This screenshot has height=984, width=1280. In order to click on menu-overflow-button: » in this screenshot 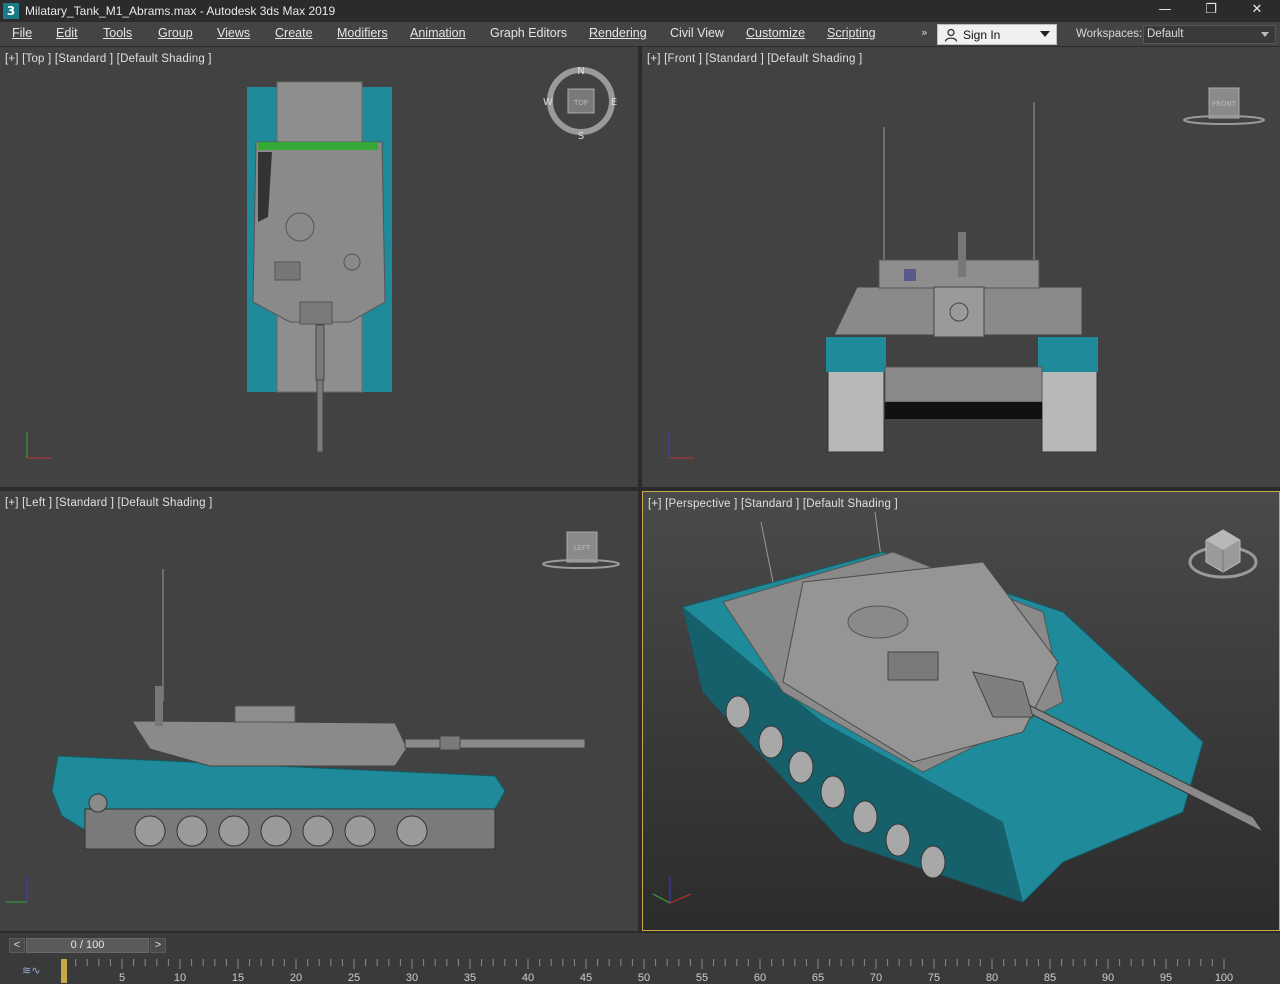, I will do `click(924, 32)`.